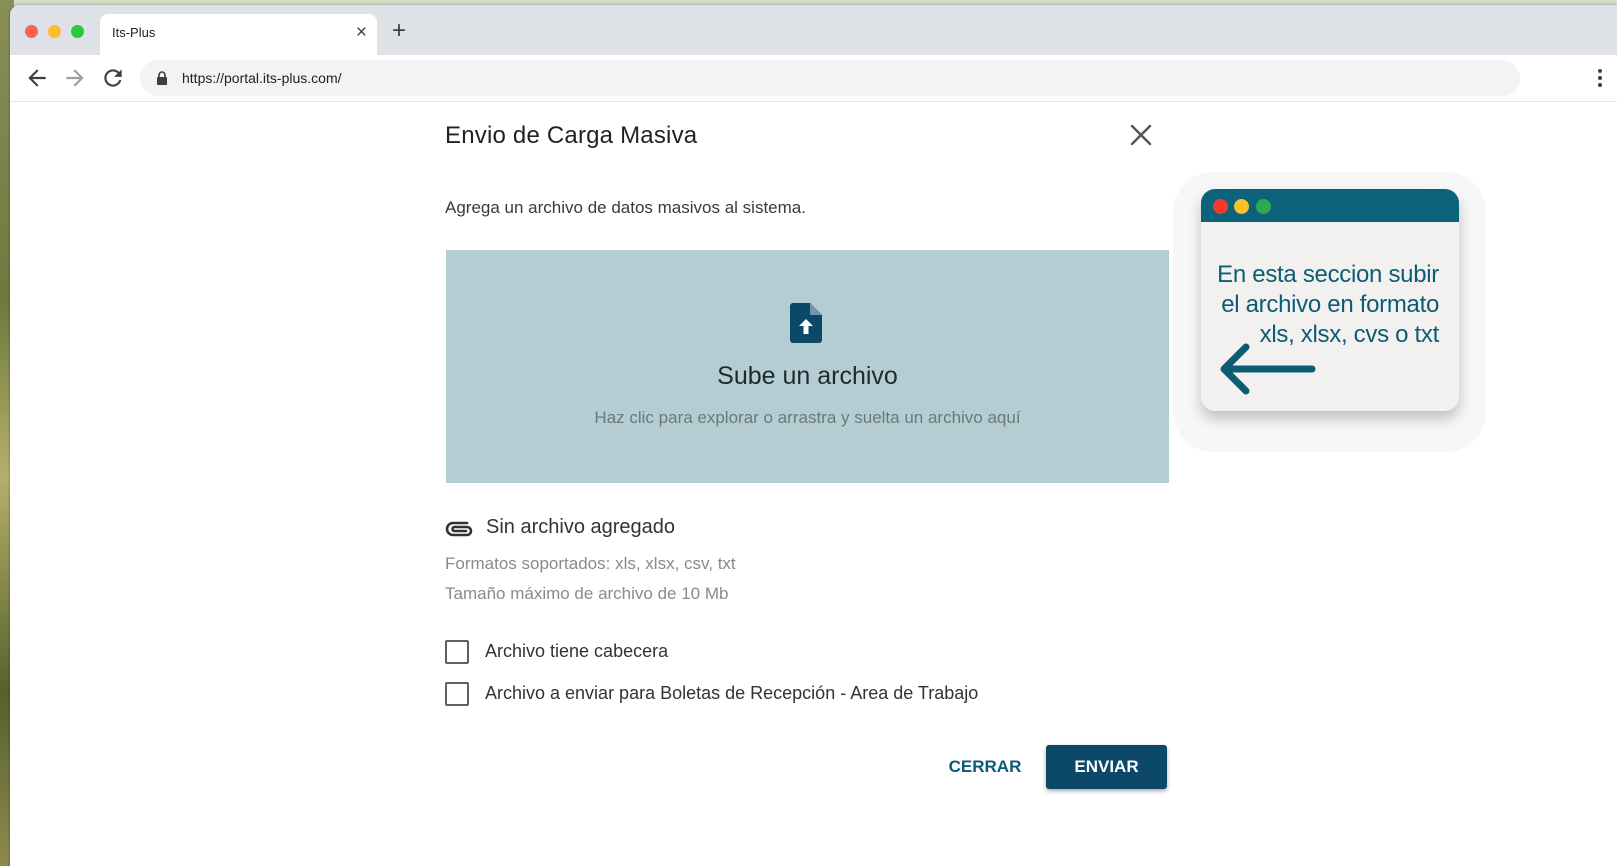  I want to click on new-tab-button: +, so click(399, 31).